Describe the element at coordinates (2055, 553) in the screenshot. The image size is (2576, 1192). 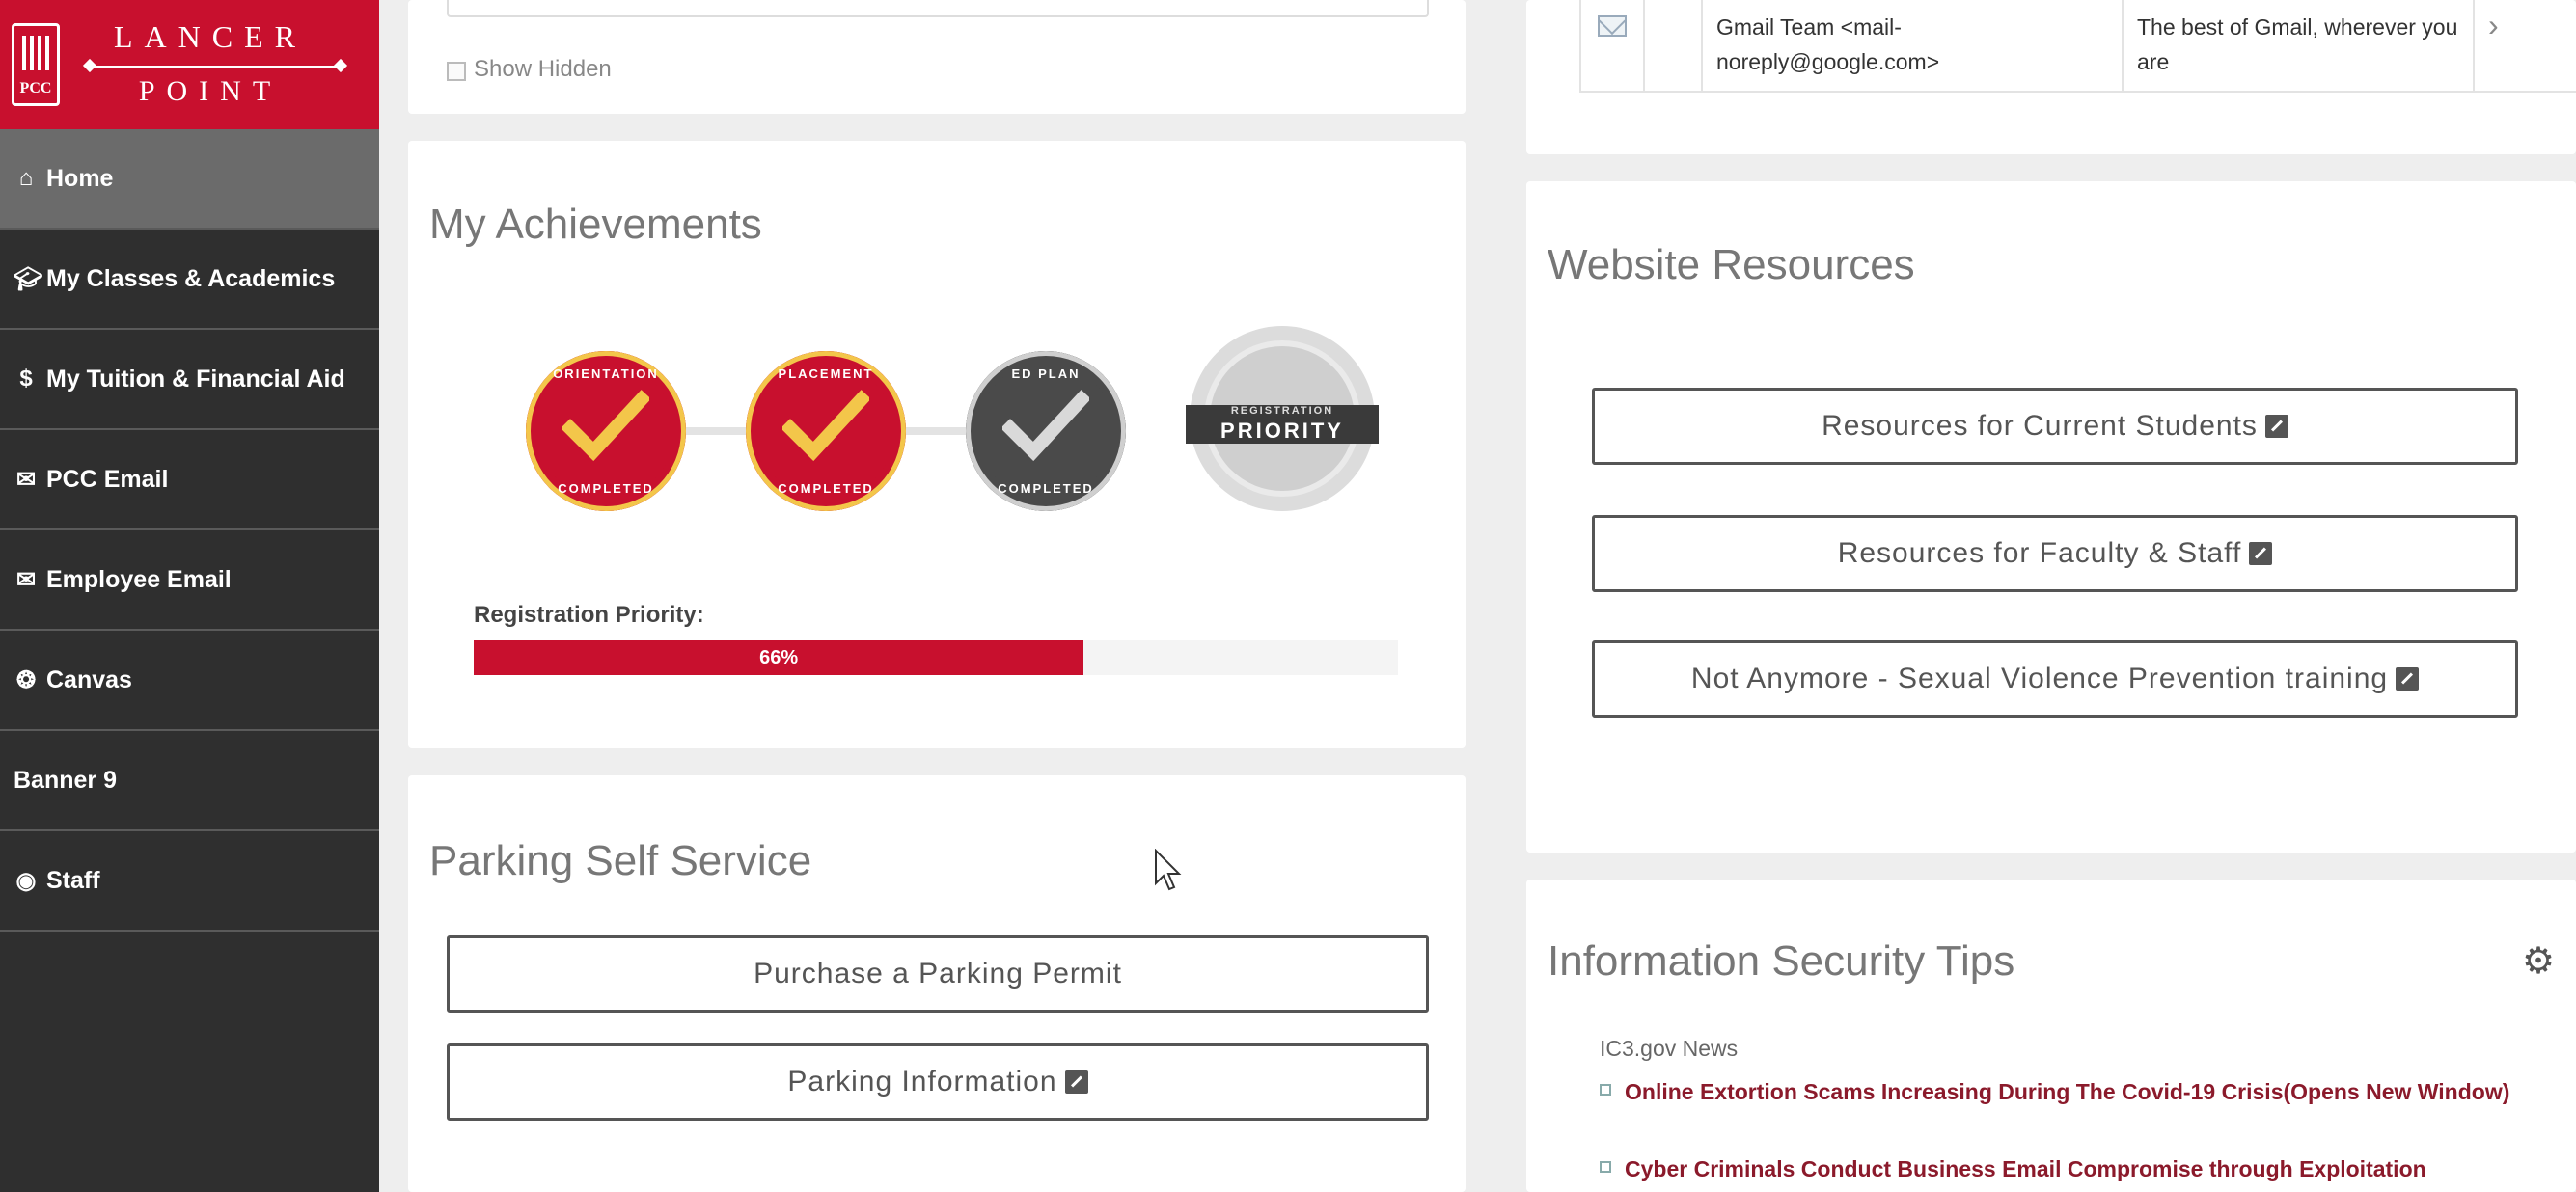
I see `resources-faculty-staff-button: Resources for Faculty & Staff` at that location.